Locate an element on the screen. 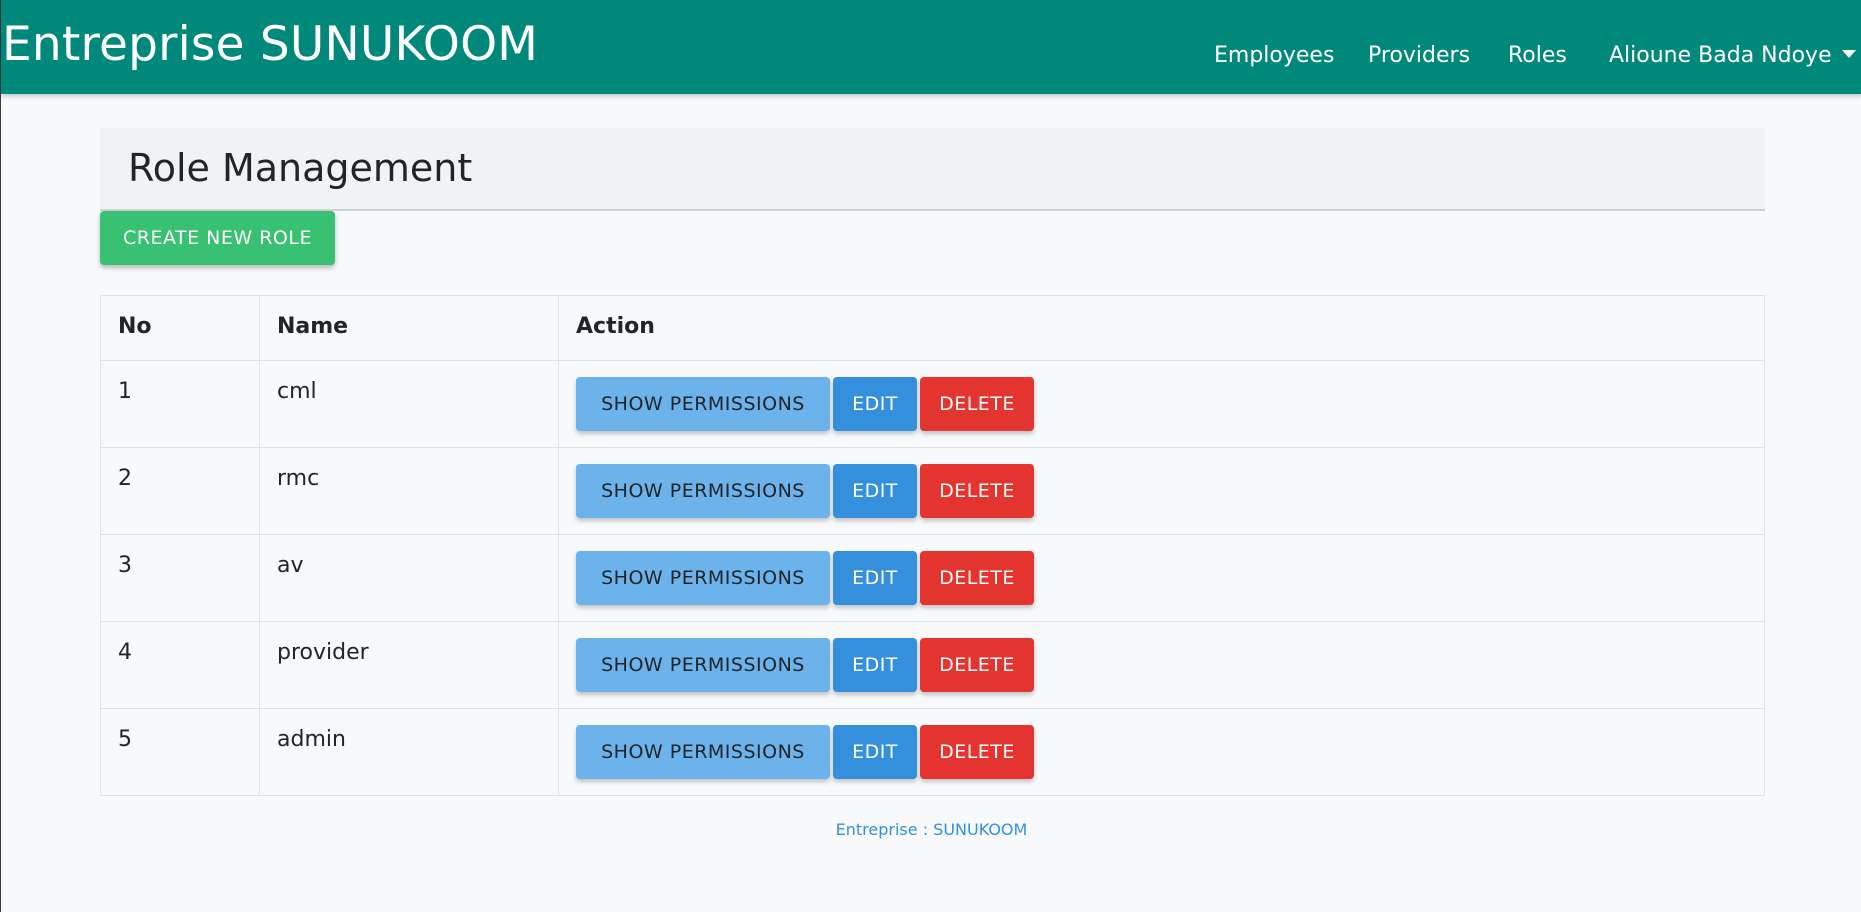 This screenshot has height=912, width=1861. cell-no: 5 is located at coordinates (180, 752).